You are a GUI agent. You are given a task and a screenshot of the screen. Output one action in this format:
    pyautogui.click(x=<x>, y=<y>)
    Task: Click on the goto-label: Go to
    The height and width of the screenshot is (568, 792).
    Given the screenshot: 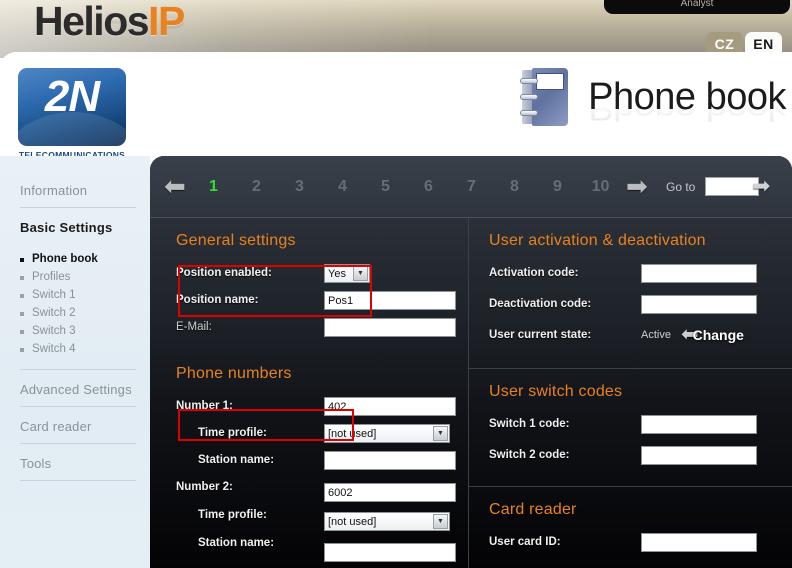 What is the action you would take?
    pyautogui.click(x=681, y=186)
    